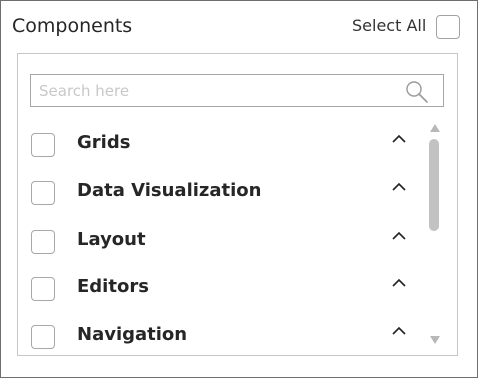  What do you see at coordinates (417, 92) in the screenshot?
I see `search-icon` at bounding box center [417, 92].